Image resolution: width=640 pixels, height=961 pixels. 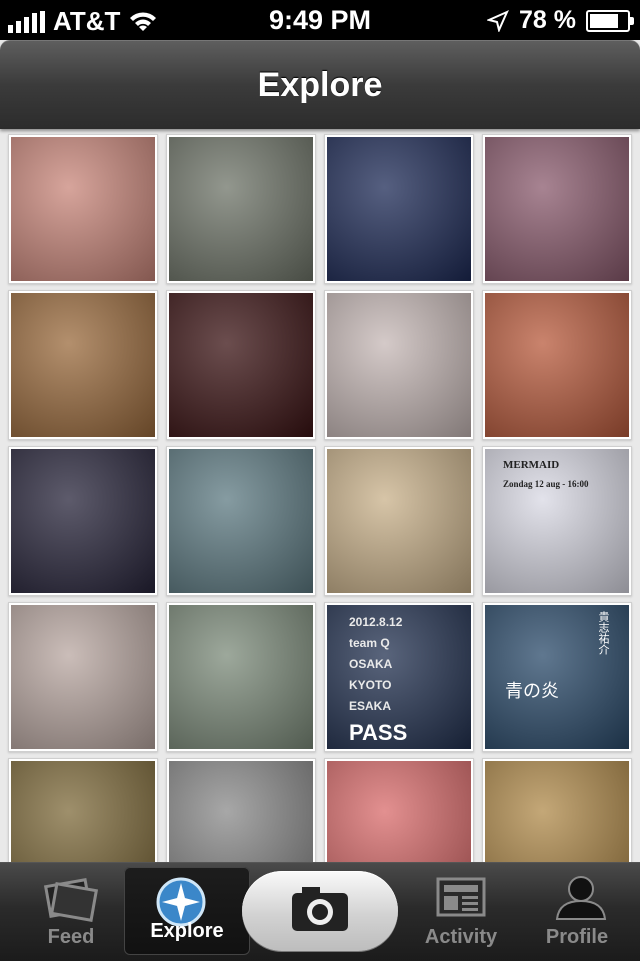 I want to click on battery-percent: 78 %, so click(x=547, y=20).